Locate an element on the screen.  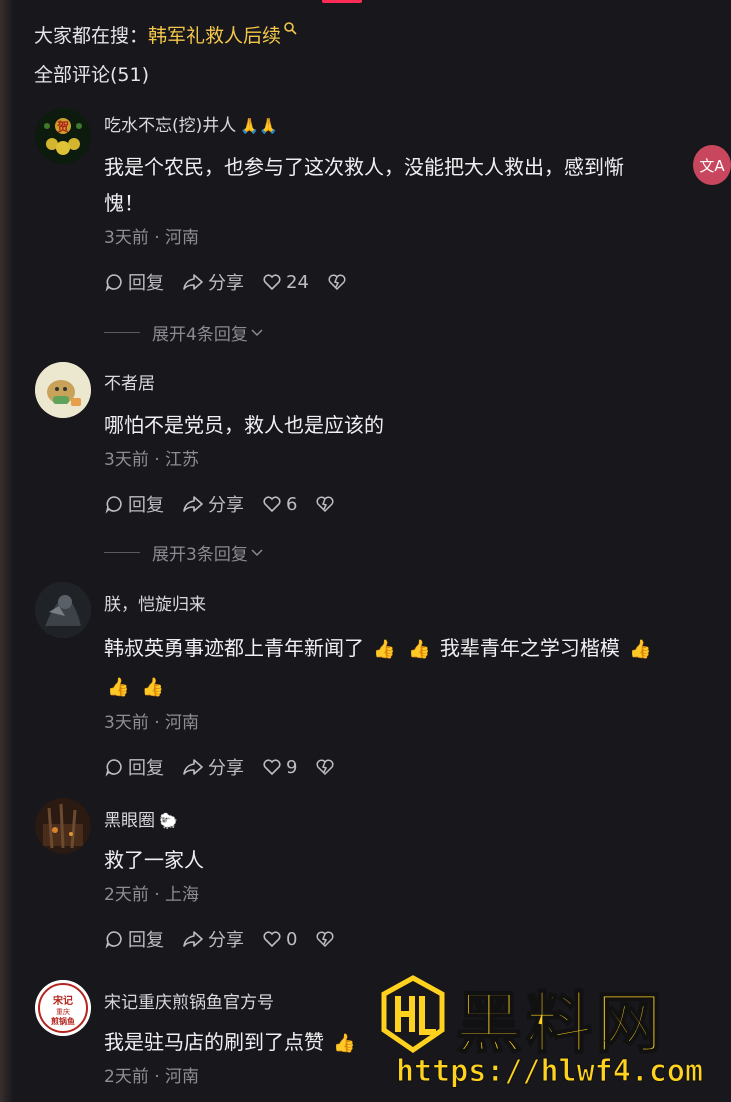
trending-search-term: 韩军礼救人后续 is located at coordinates (214, 34).